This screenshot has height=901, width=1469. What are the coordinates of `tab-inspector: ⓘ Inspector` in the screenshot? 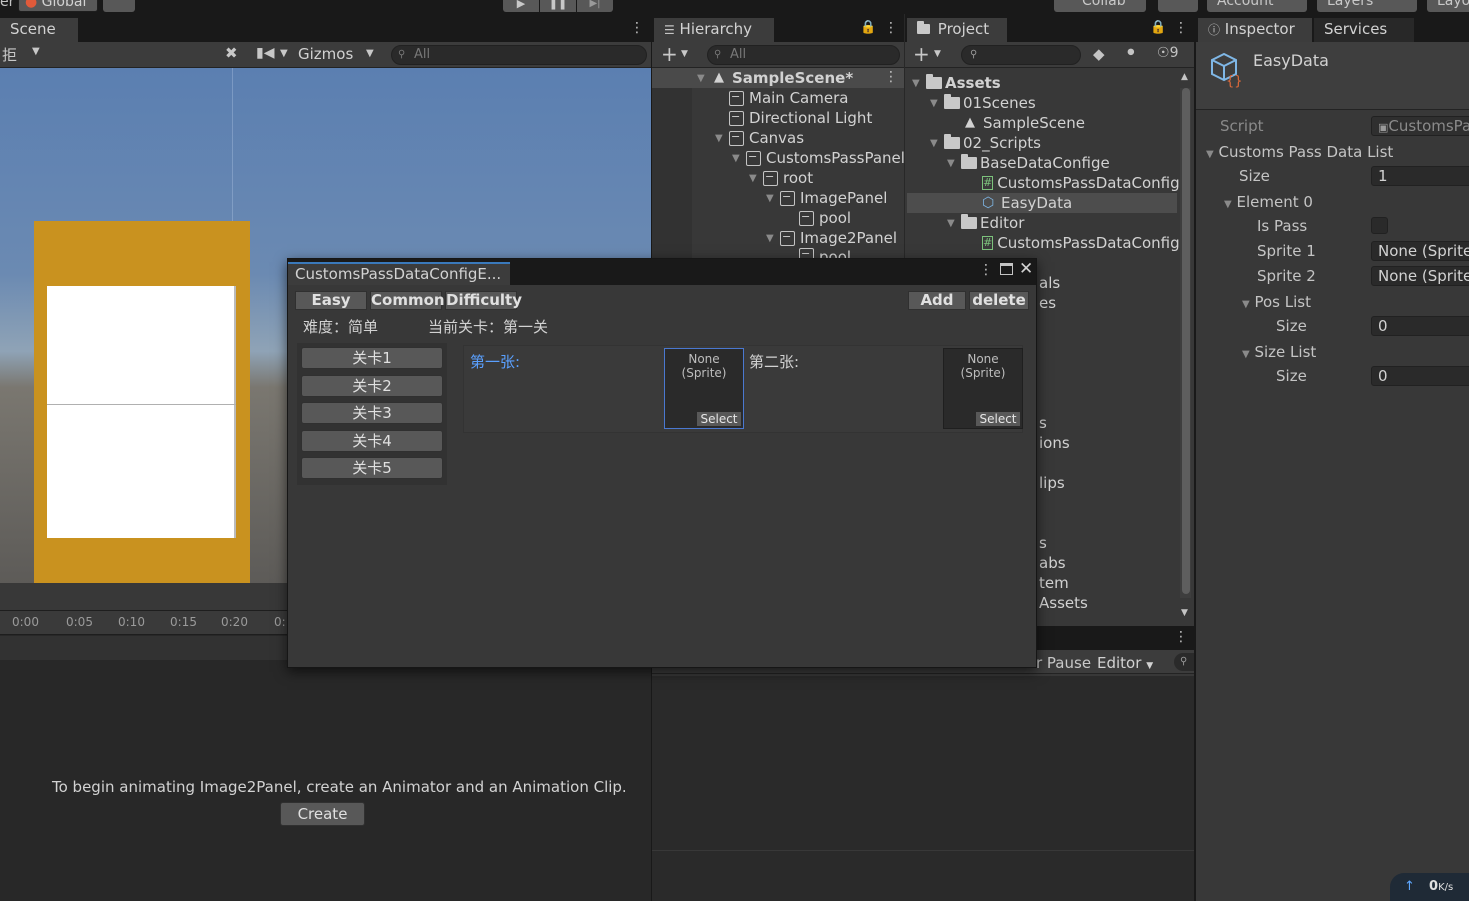 It's located at (1255, 30).